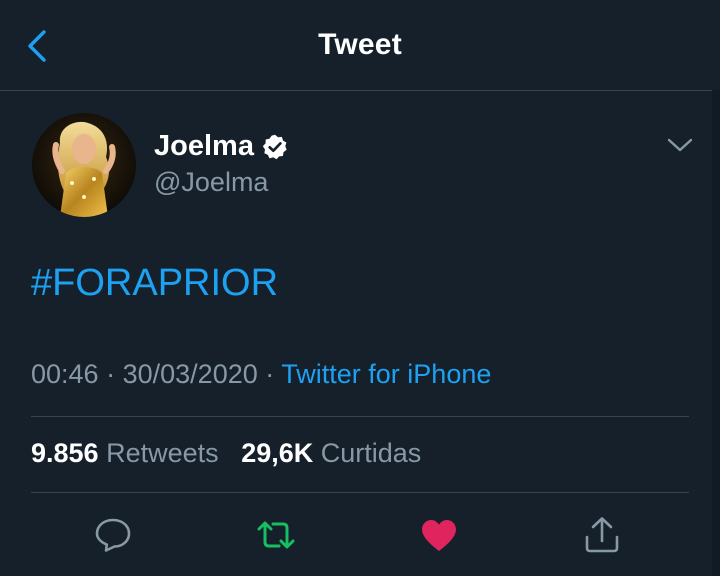  I want to click on tweet-options-button, so click(680, 145).